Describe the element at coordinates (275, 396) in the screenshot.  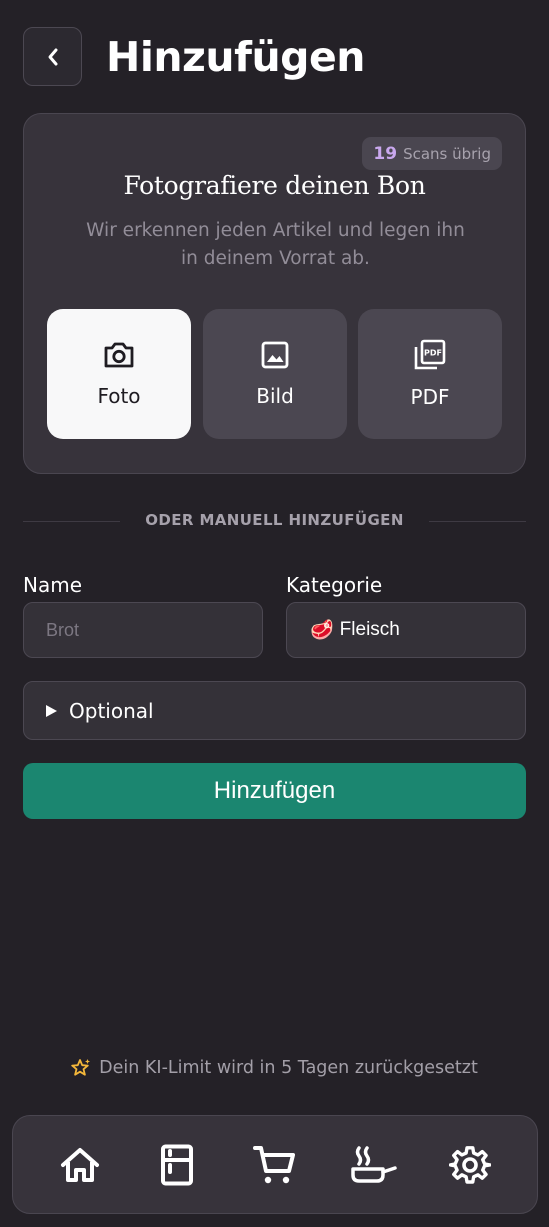
I see `scan-option-image-label: Bild` at that location.